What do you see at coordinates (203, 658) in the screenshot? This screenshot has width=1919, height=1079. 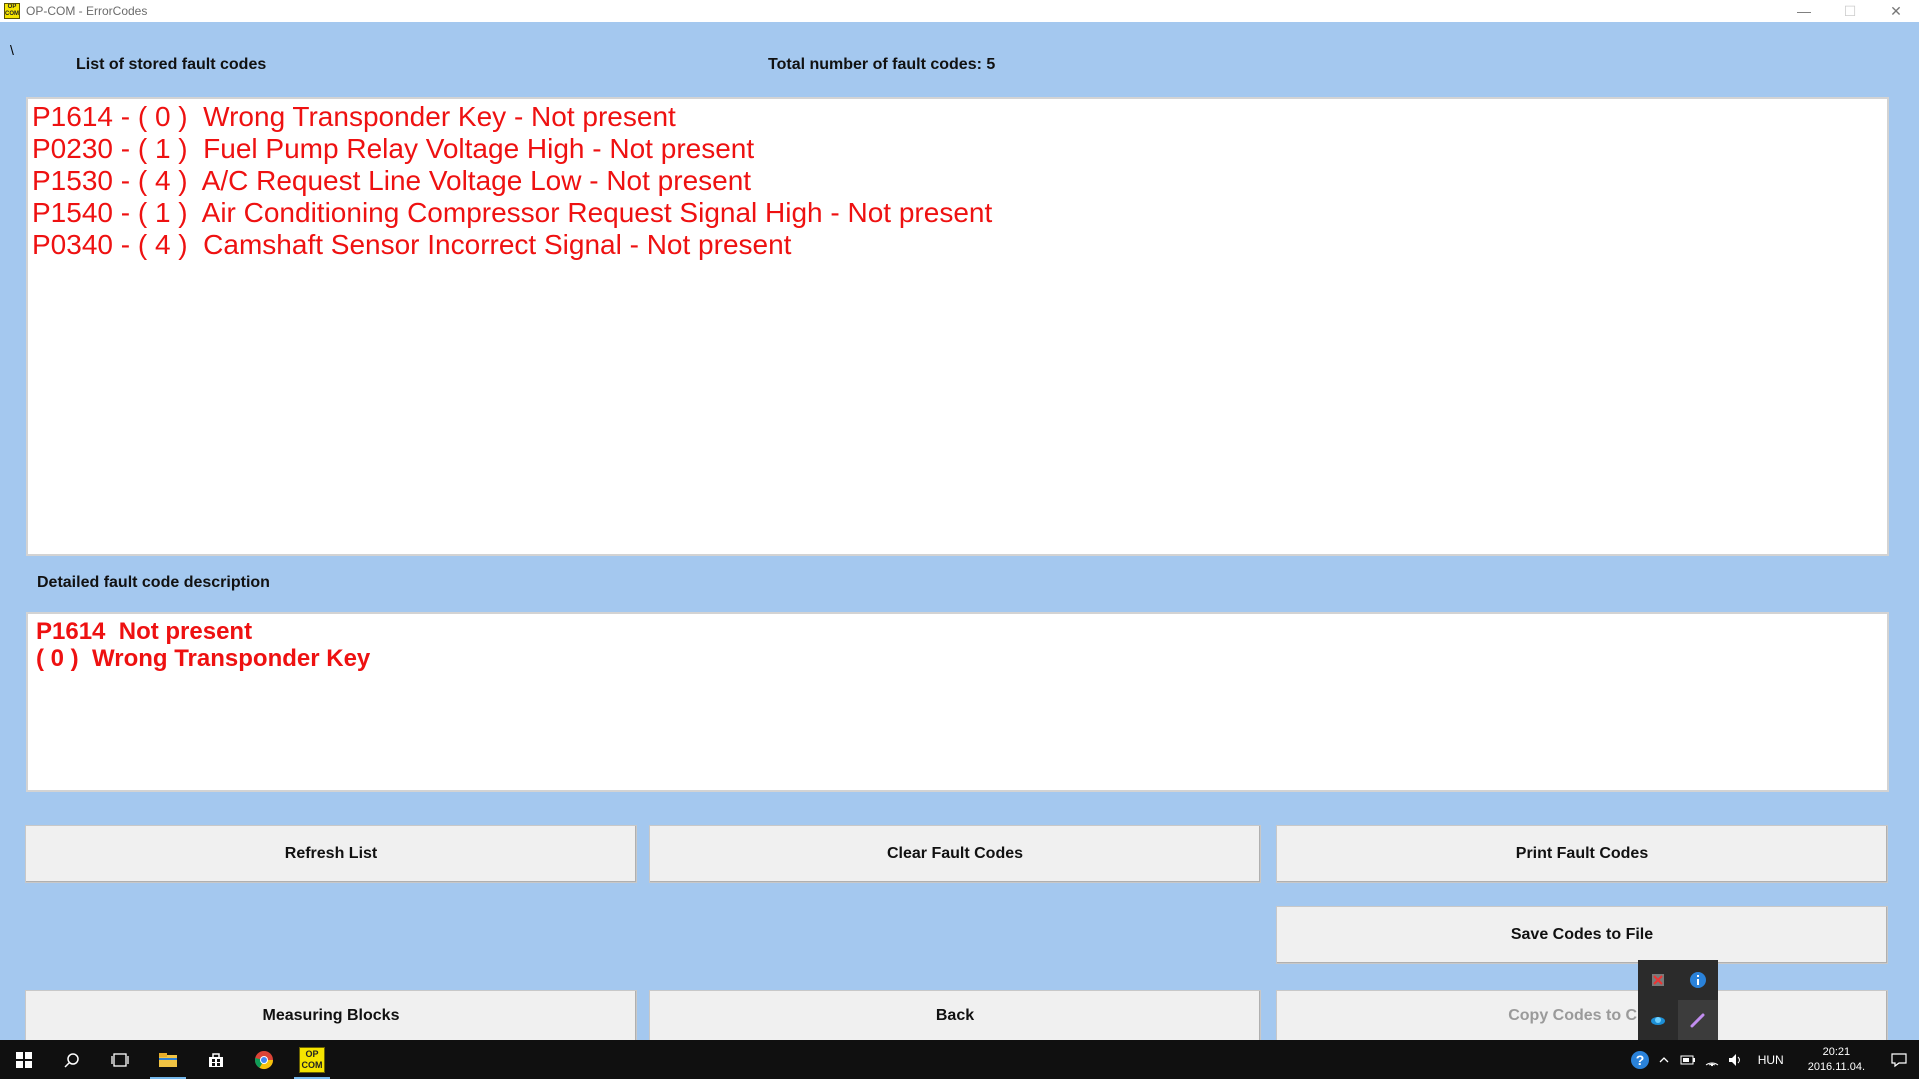 I see `detail-description: ( 0 ) Wrong Transponder Key` at bounding box center [203, 658].